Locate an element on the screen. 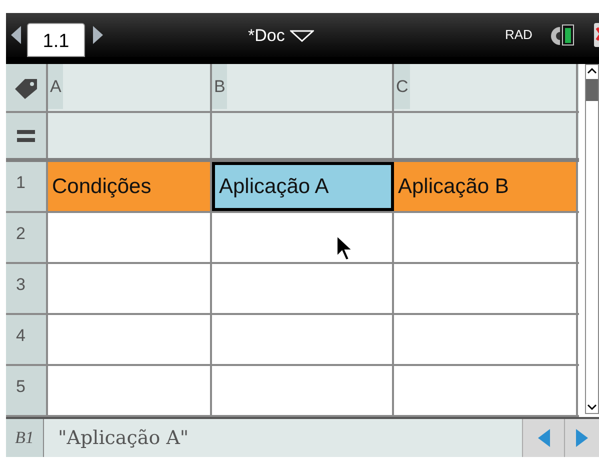 This screenshot has height=459, width=599. document-menu: *Doc is located at coordinates (281, 35).